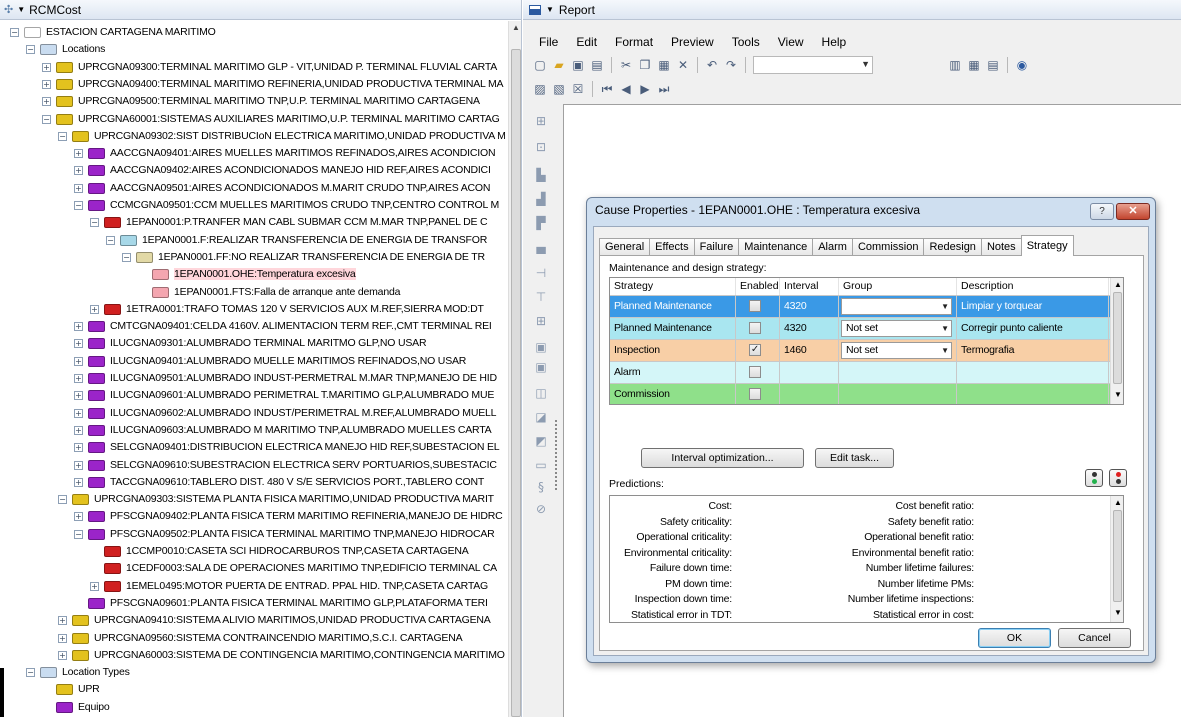 The height and width of the screenshot is (717, 1181). I want to click on tab-strategy: Strategy, so click(1047, 245).